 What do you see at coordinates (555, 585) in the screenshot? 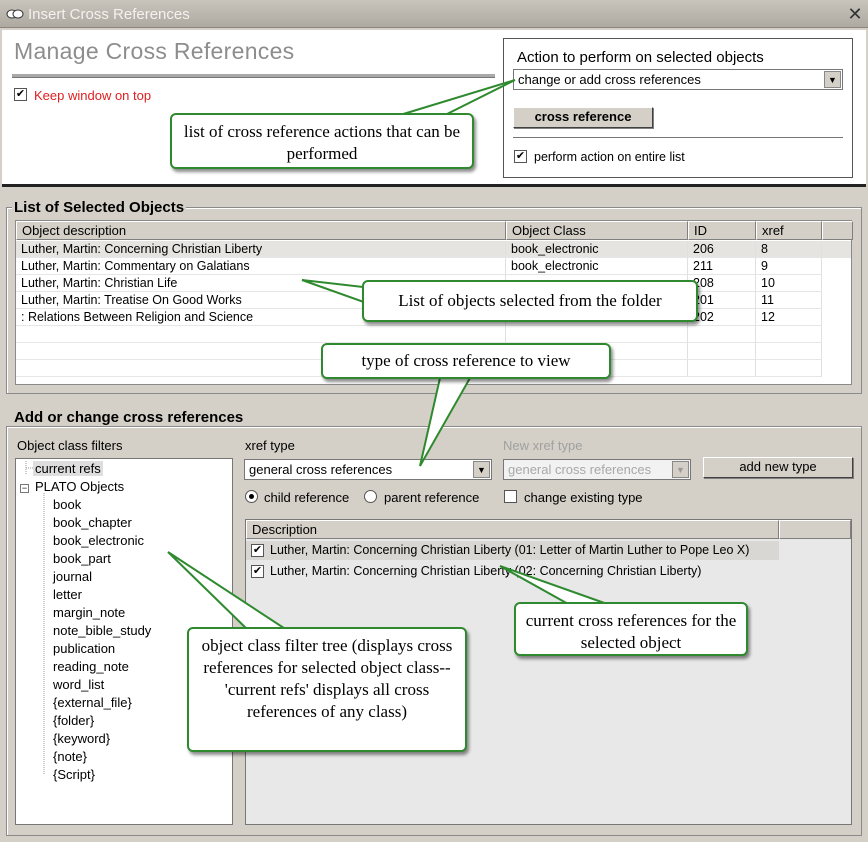
I see `callout-tail-current` at bounding box center [555, 585].